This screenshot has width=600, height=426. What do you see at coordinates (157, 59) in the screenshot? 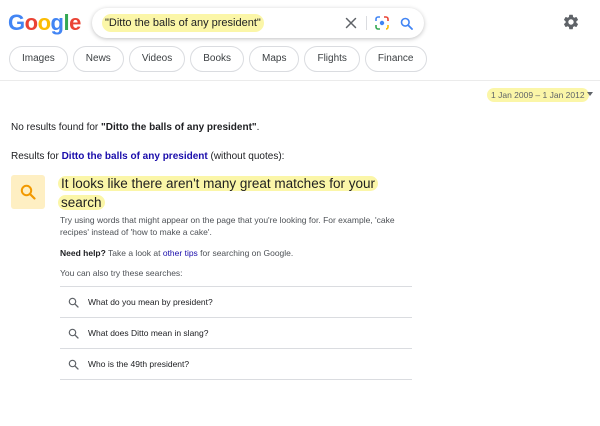
I see `tab-videos: Videos` at bounding box center [157, 59].